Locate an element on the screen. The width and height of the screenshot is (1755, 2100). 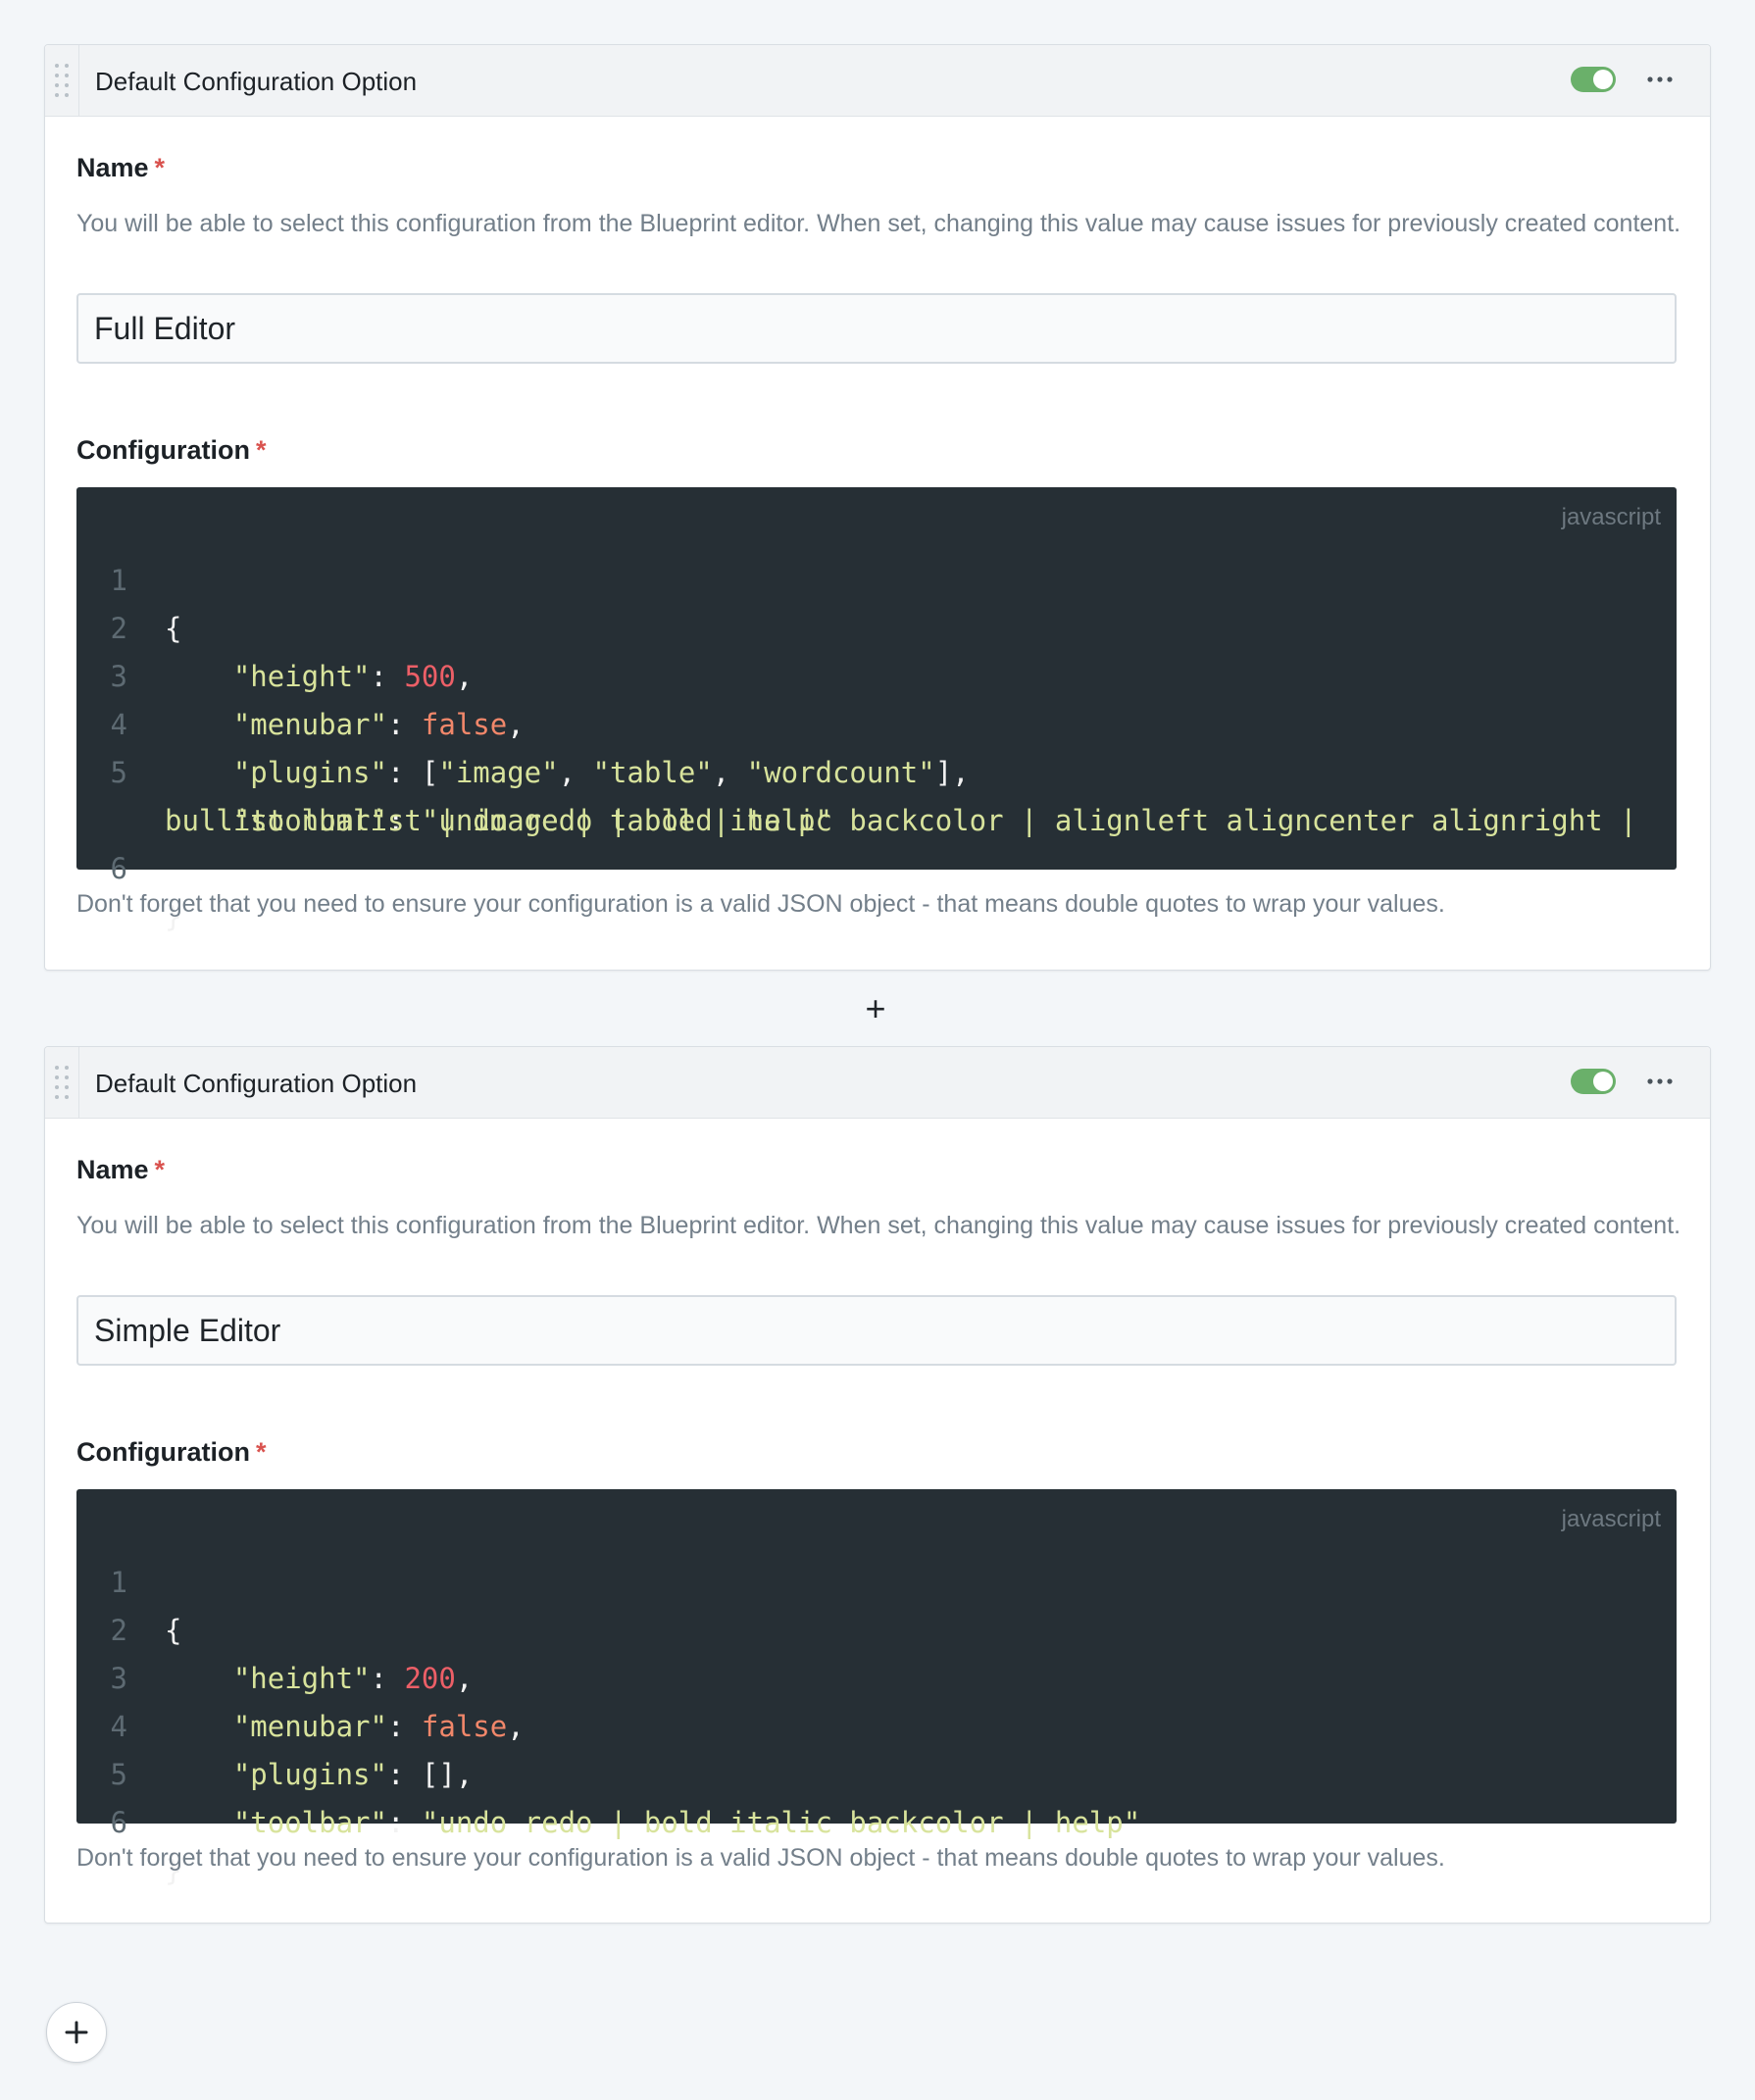
code-line: 4 "plugins": [], is located at coordinates (275, 1723).